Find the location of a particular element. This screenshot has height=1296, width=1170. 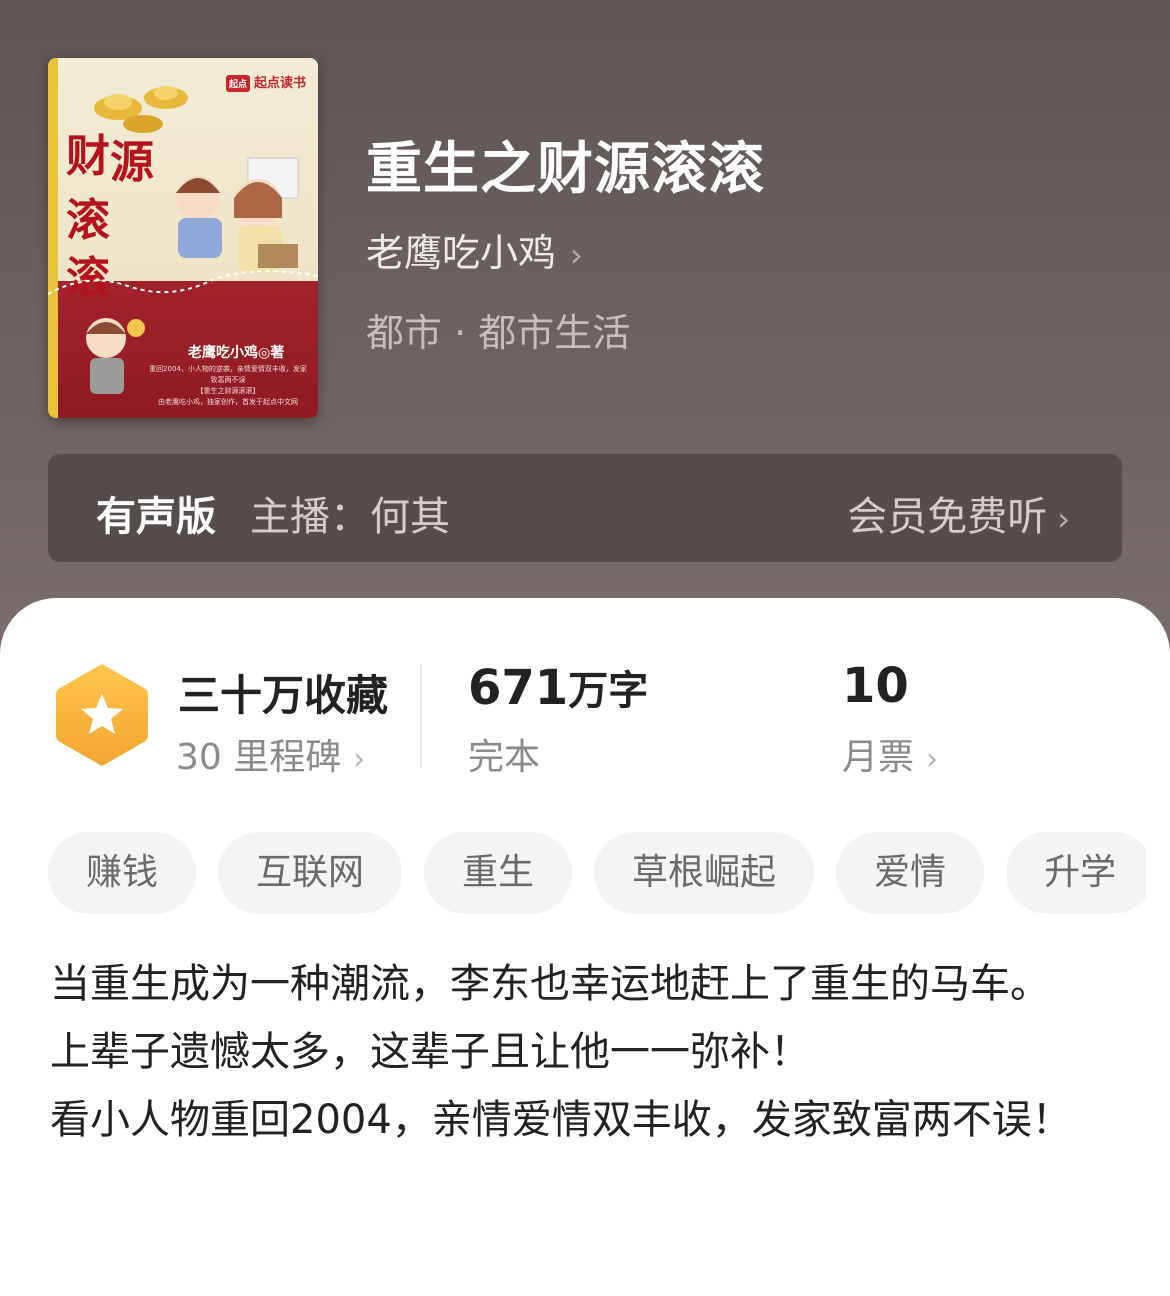

book-title: 重生之财源滚滚 is located at coordinates (565, 169).